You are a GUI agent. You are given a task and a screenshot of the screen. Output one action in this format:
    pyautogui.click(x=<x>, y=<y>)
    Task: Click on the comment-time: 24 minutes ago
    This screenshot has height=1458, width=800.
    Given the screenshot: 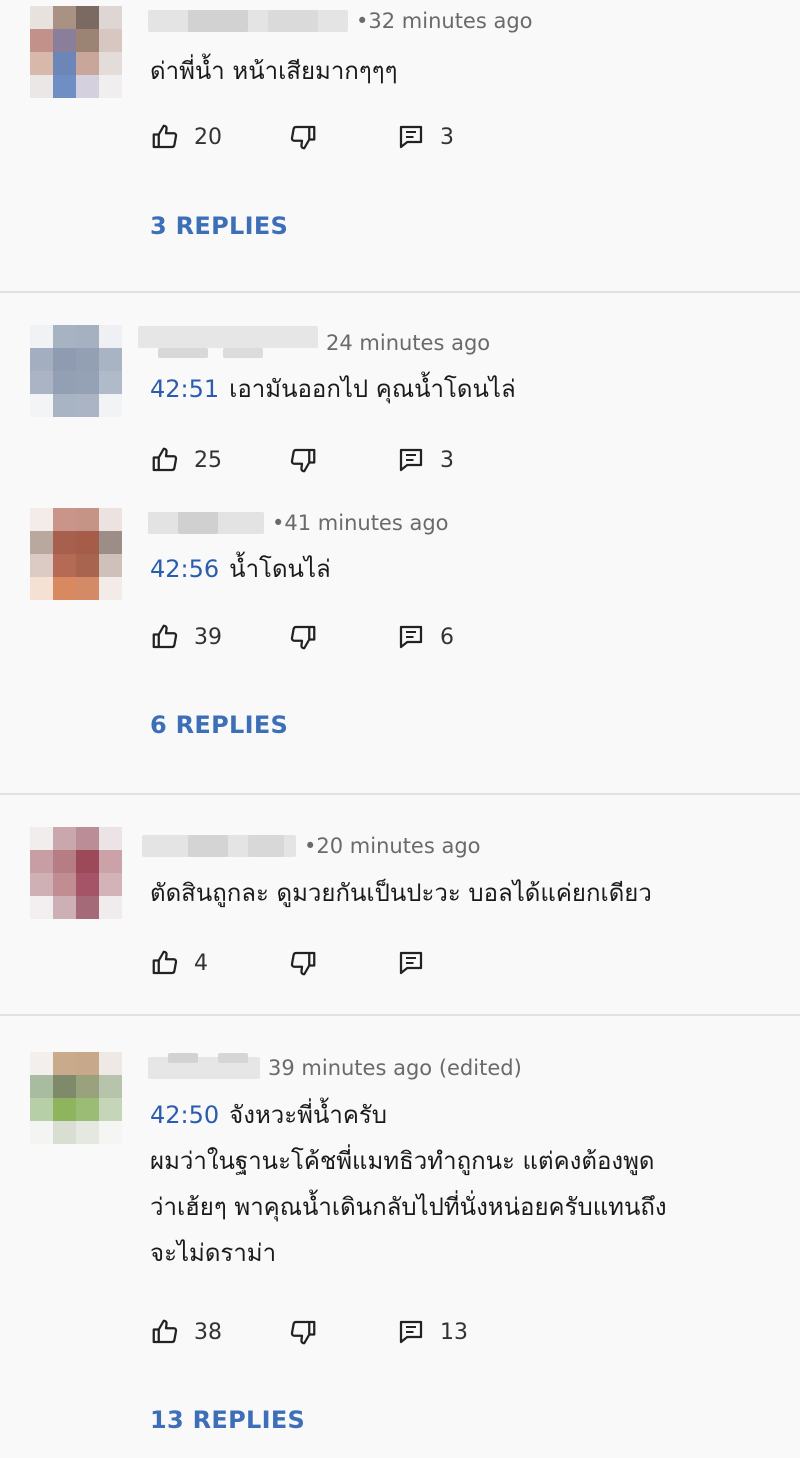 What is the action you would take?
    pyautogui.click(x=408, y=343)
    